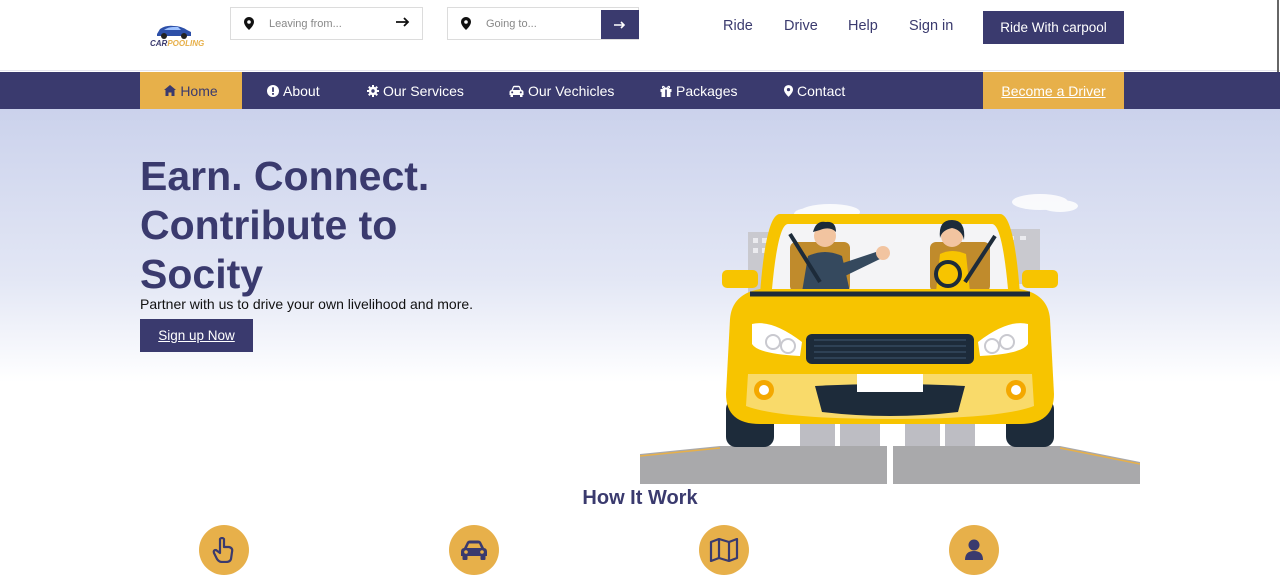 This screenshot has height=583, width=1280. I want to click on nav-our-vehicles-label: Our Vechicles, so click(571, 90).